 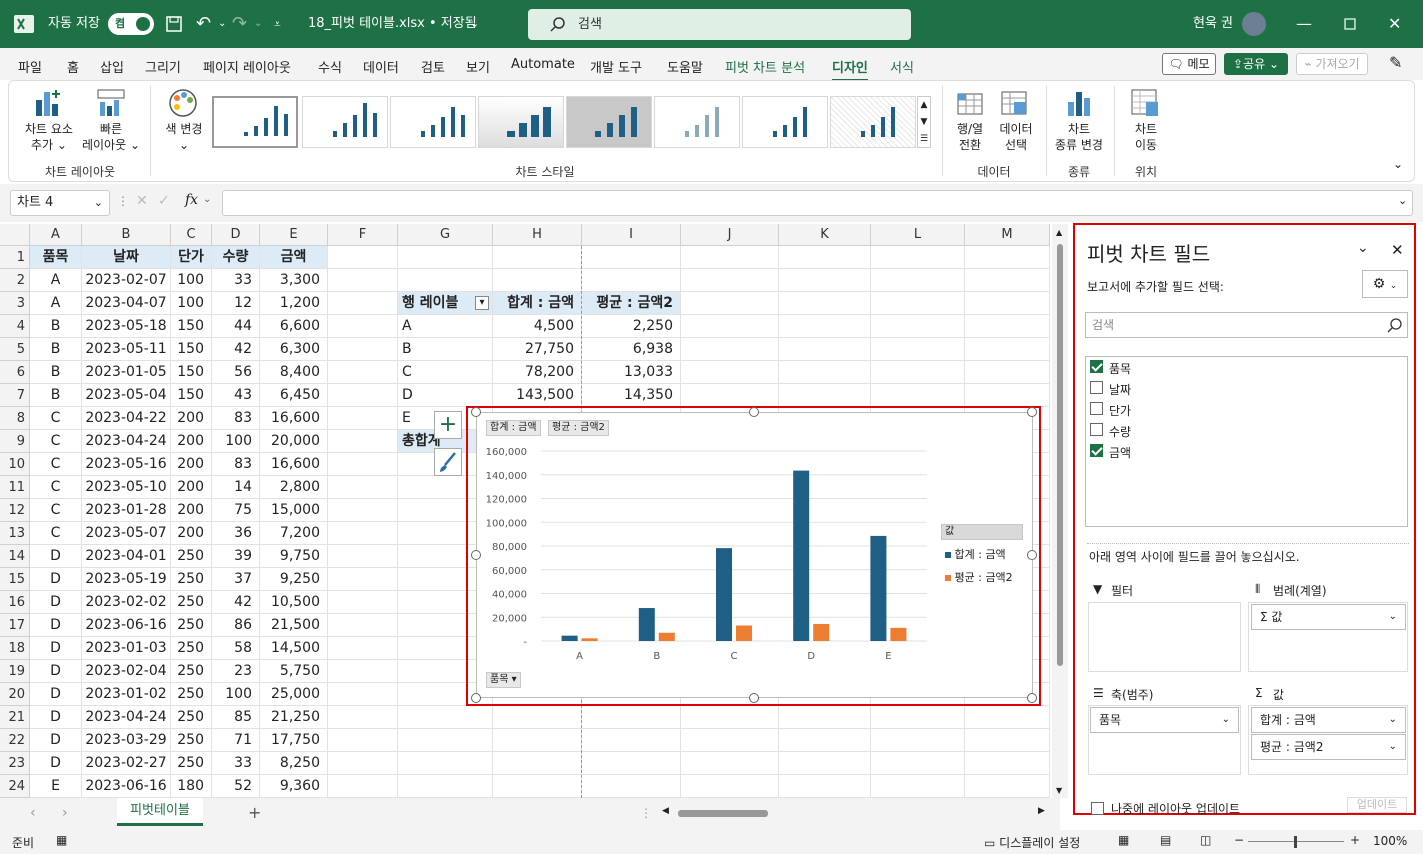 What do you see at coordinates (294, 671) in the screenshot?
I see `table-cell: 5,750` at bounding box center [294, 671].